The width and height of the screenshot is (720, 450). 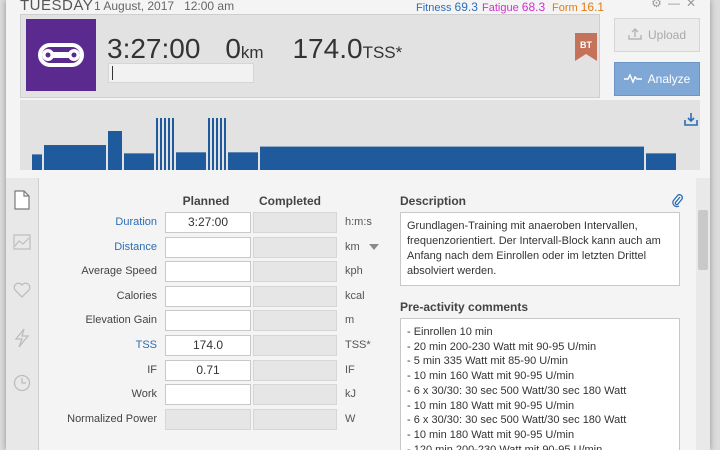 What do you see at coordinates (667, 35) in the screenshot?
I see `upload-label: Upload` at bounding box center [667, 35].